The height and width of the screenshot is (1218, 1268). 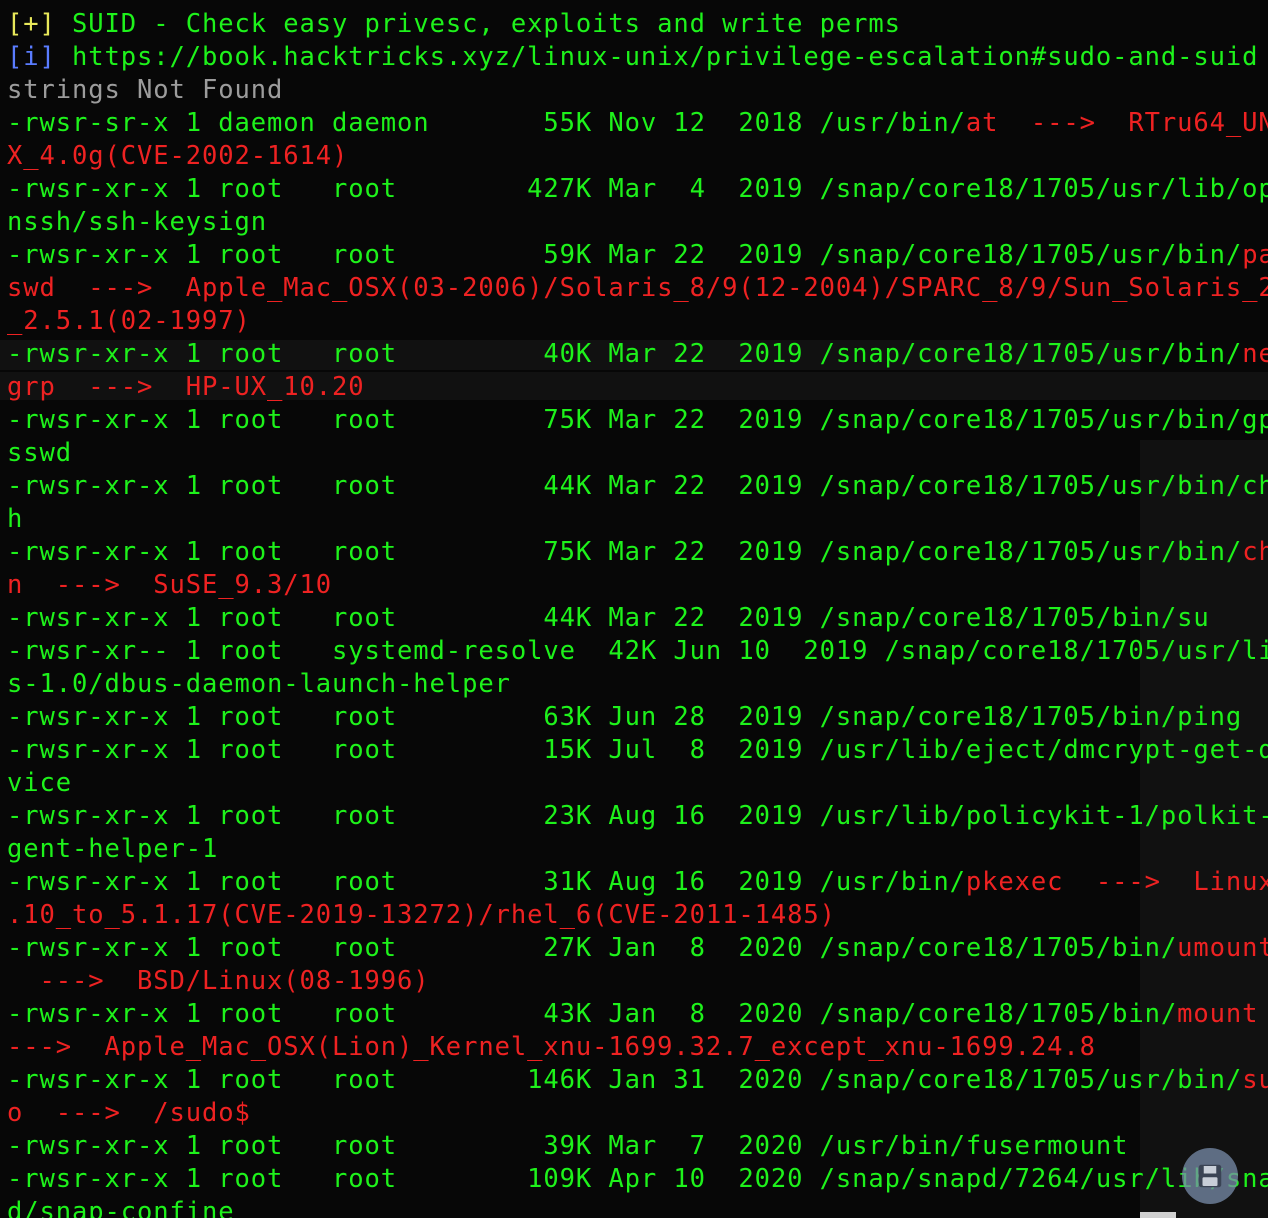 I want to click on terminal-text-segment: _2.5.1(02-1997), so click(x=129, y=321).